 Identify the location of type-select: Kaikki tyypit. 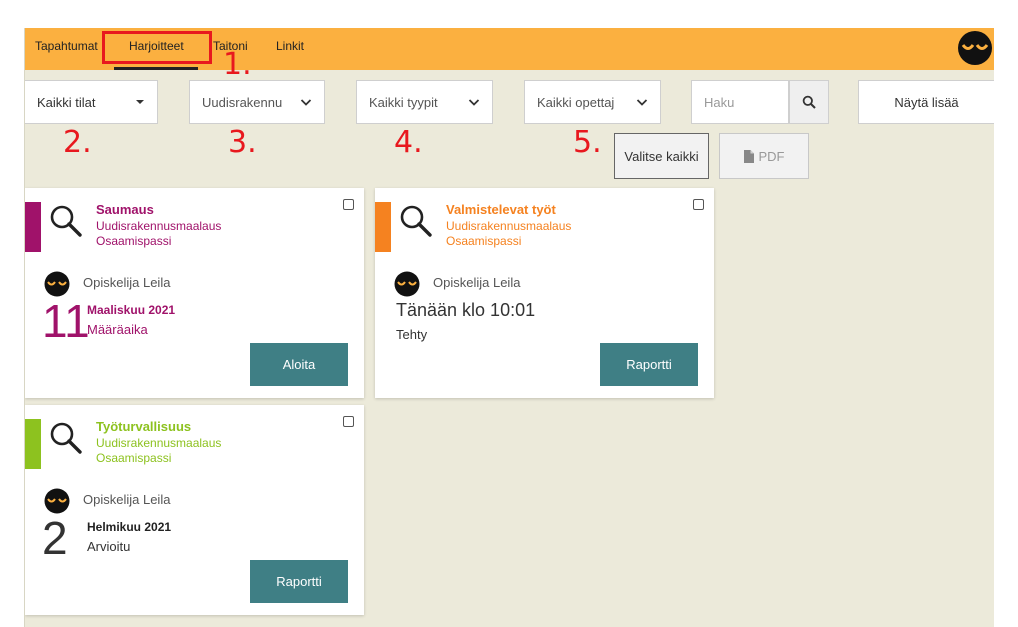
(424, 102).